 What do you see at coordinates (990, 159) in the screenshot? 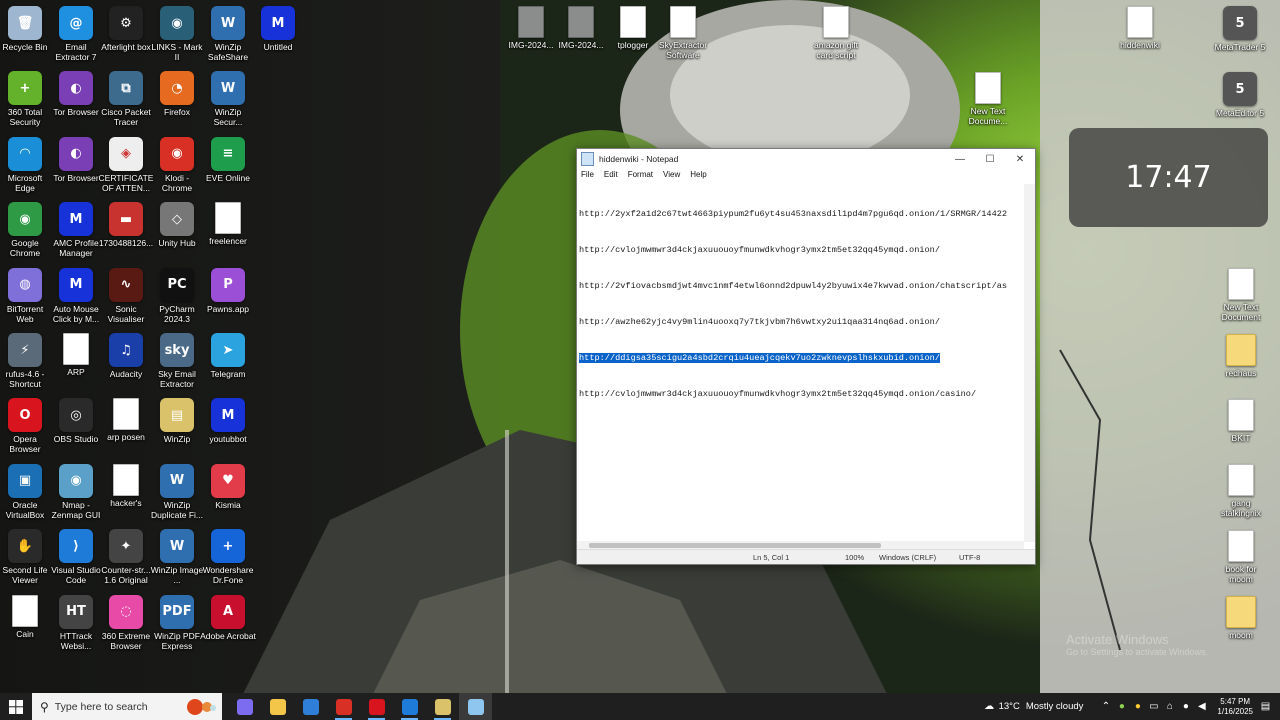
I see `maximize-button: ☐` at bounding box center [990, 159].